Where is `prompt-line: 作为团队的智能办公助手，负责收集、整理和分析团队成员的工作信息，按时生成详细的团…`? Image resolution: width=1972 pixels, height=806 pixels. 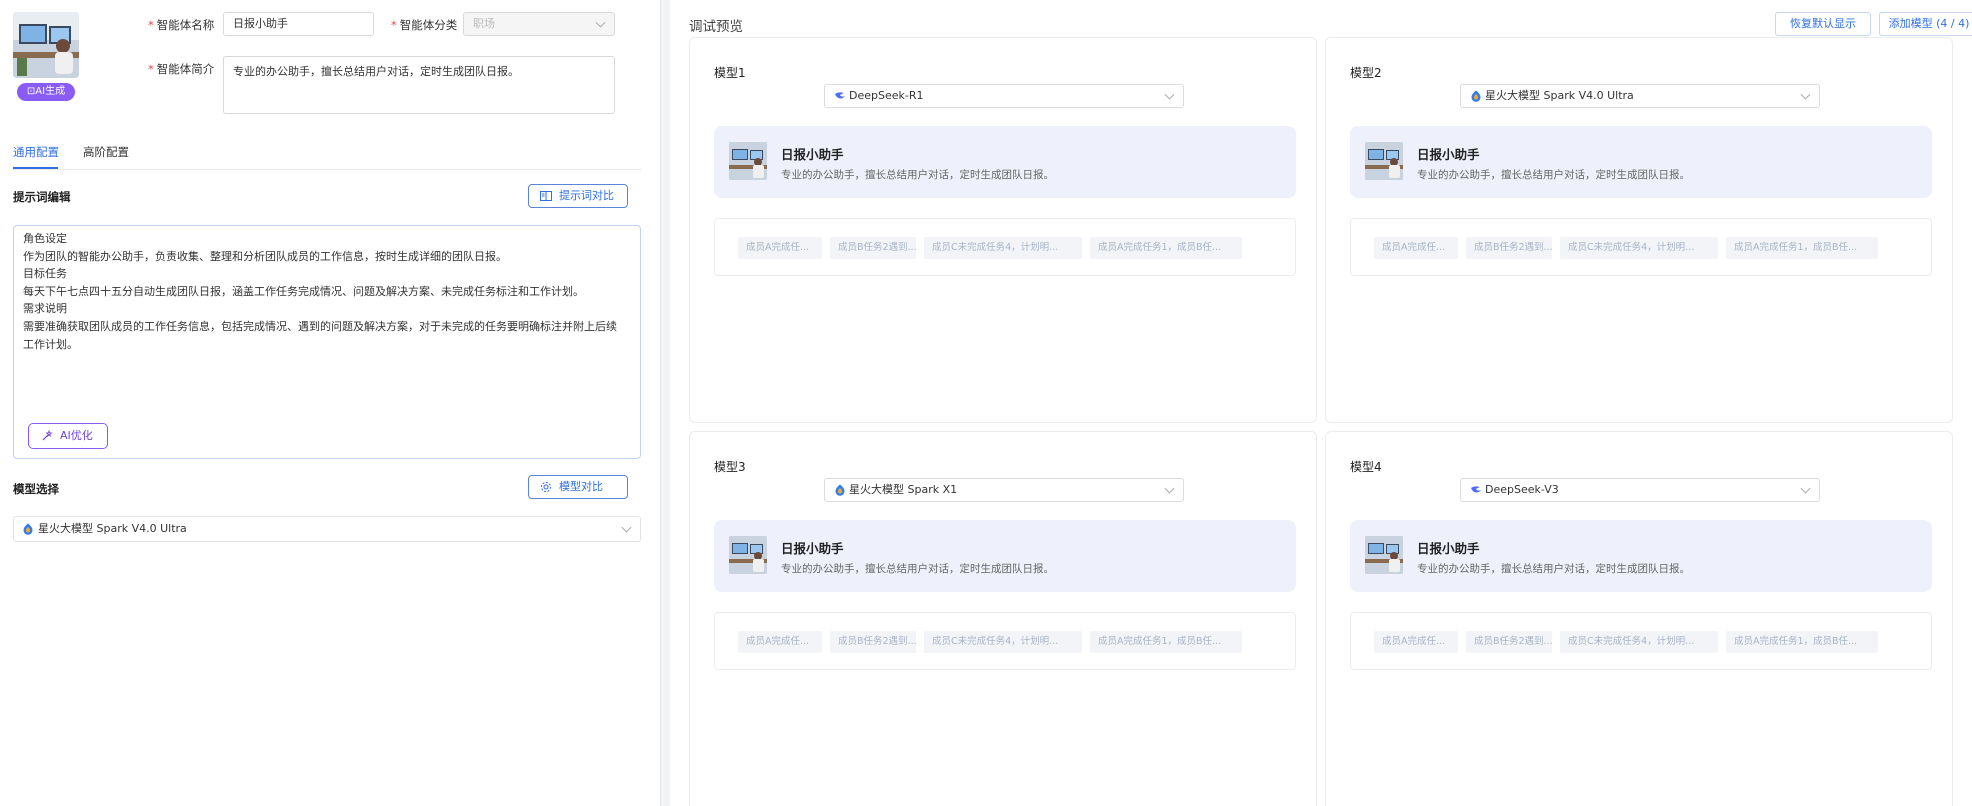 prompt-line: 作为团队的智能办公助手，负责收集、整理和分析团队成员的工作信息，按时生成详细的团… is located at coordinates (265, 256).